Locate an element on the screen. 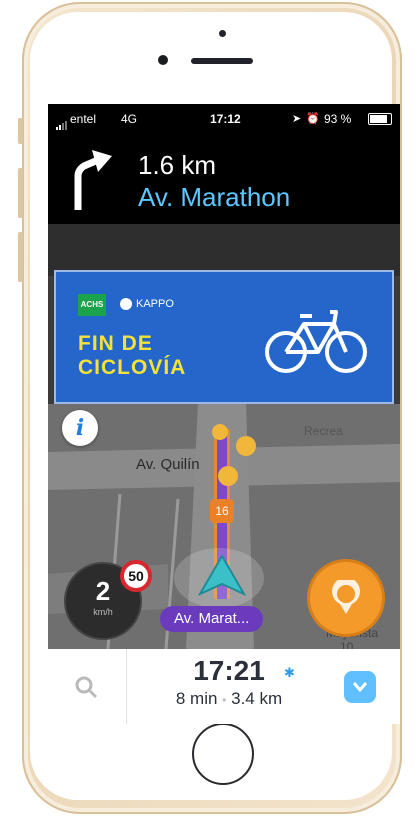 This screenshot has height=818, width=419. battery-icon is located at coordinates (380, 119).